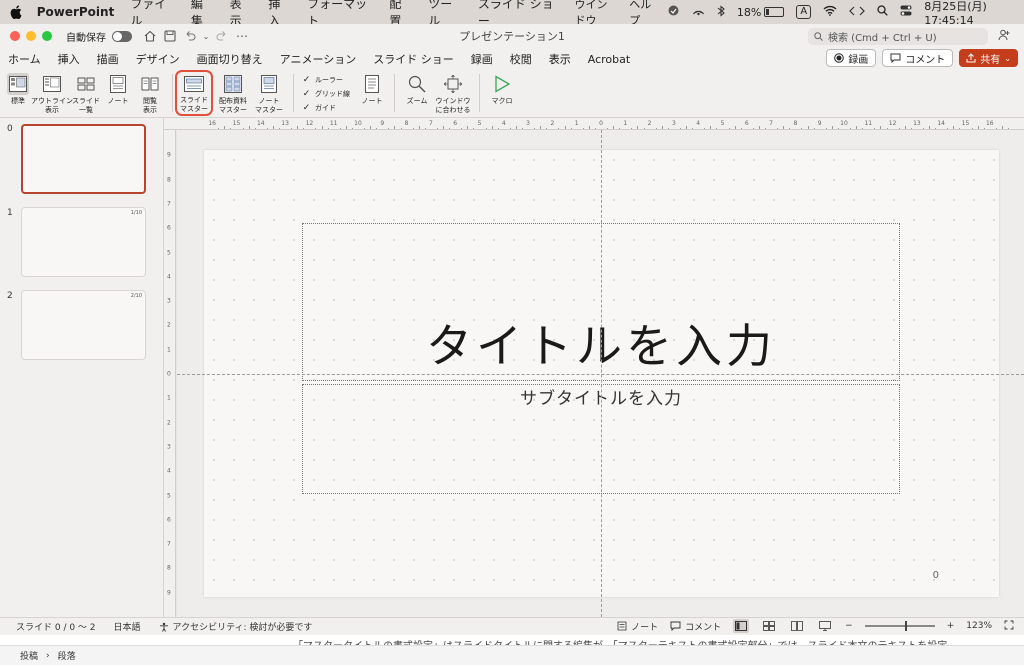  I want to click on macro-button: マクロ, so click(502, 88).